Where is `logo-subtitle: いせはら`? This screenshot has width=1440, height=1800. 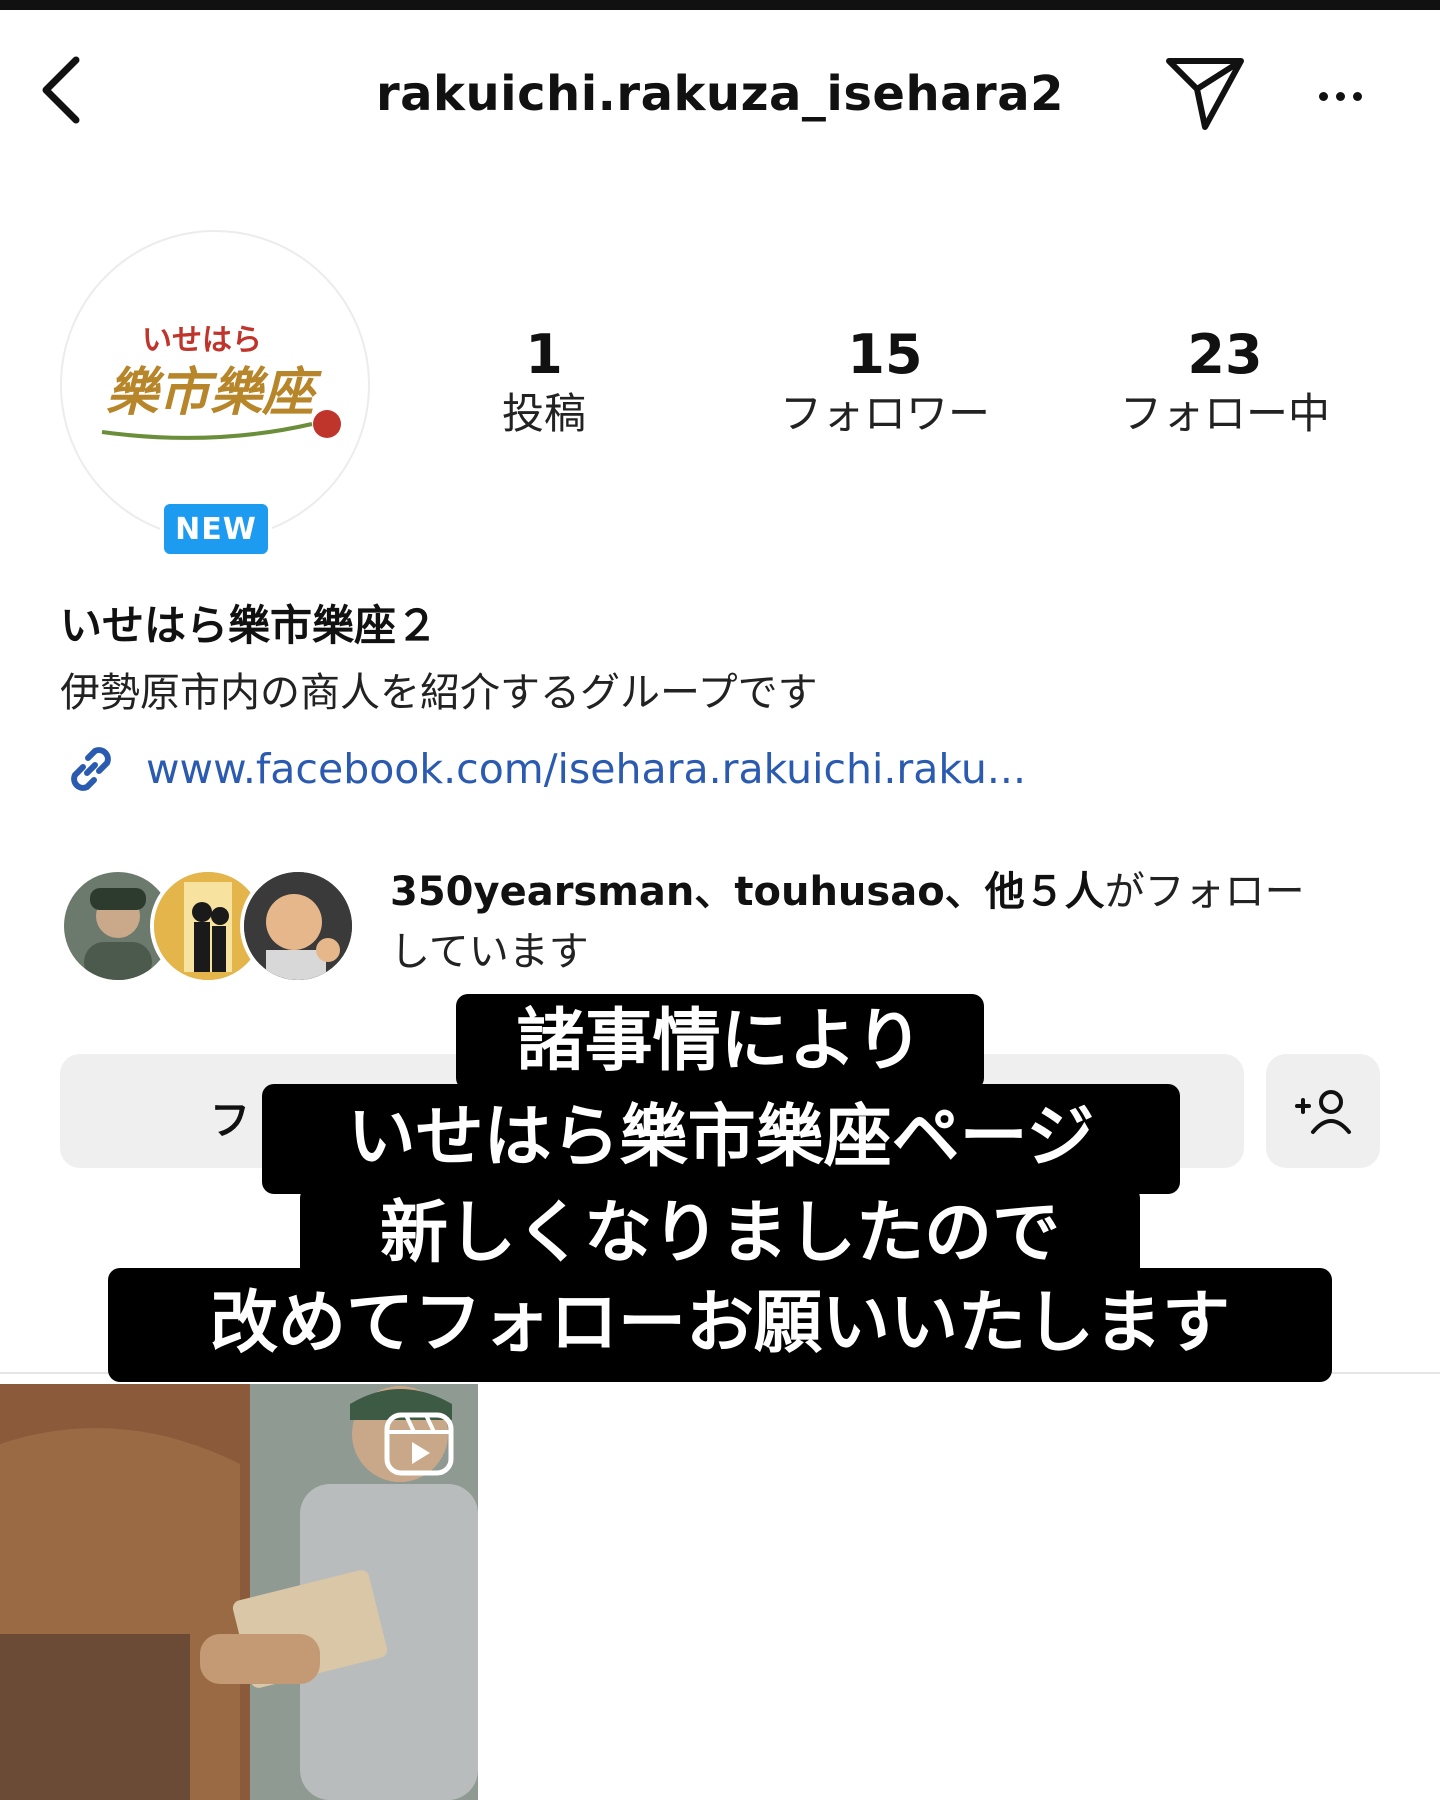
logo-subtitle: いせはら is located at coordinates (202, 340).